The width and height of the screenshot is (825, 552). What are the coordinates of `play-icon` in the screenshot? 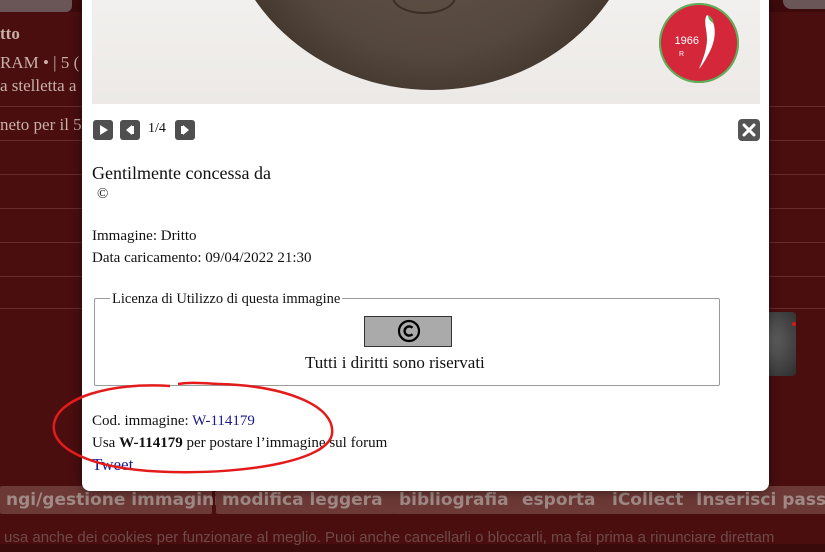 It's located at (104, 130).